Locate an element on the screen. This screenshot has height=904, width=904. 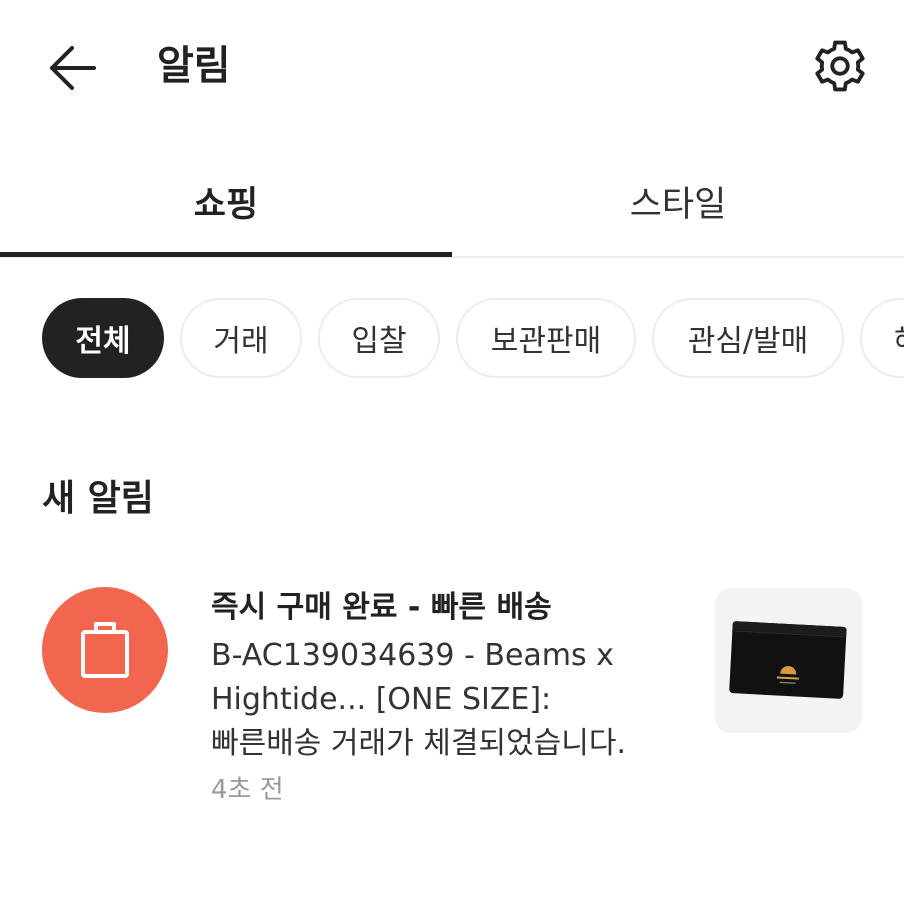
filter-chip-interest-release: 관심/발매 is located at coordinates (748, 338).